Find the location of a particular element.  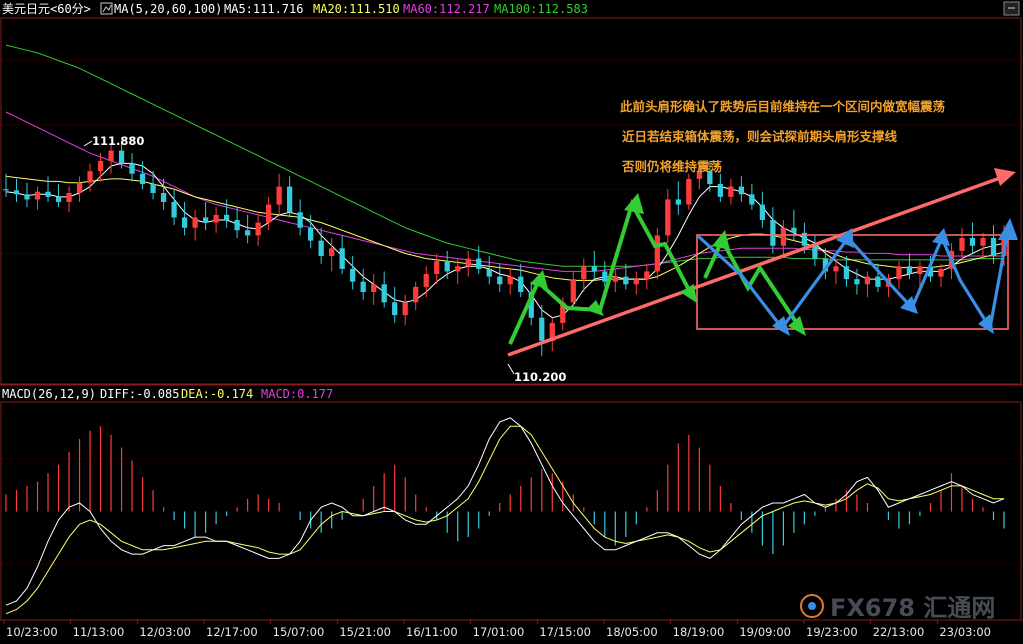

macd-dea-label: DEA:-0.174 is located at coordinates (217, 394).